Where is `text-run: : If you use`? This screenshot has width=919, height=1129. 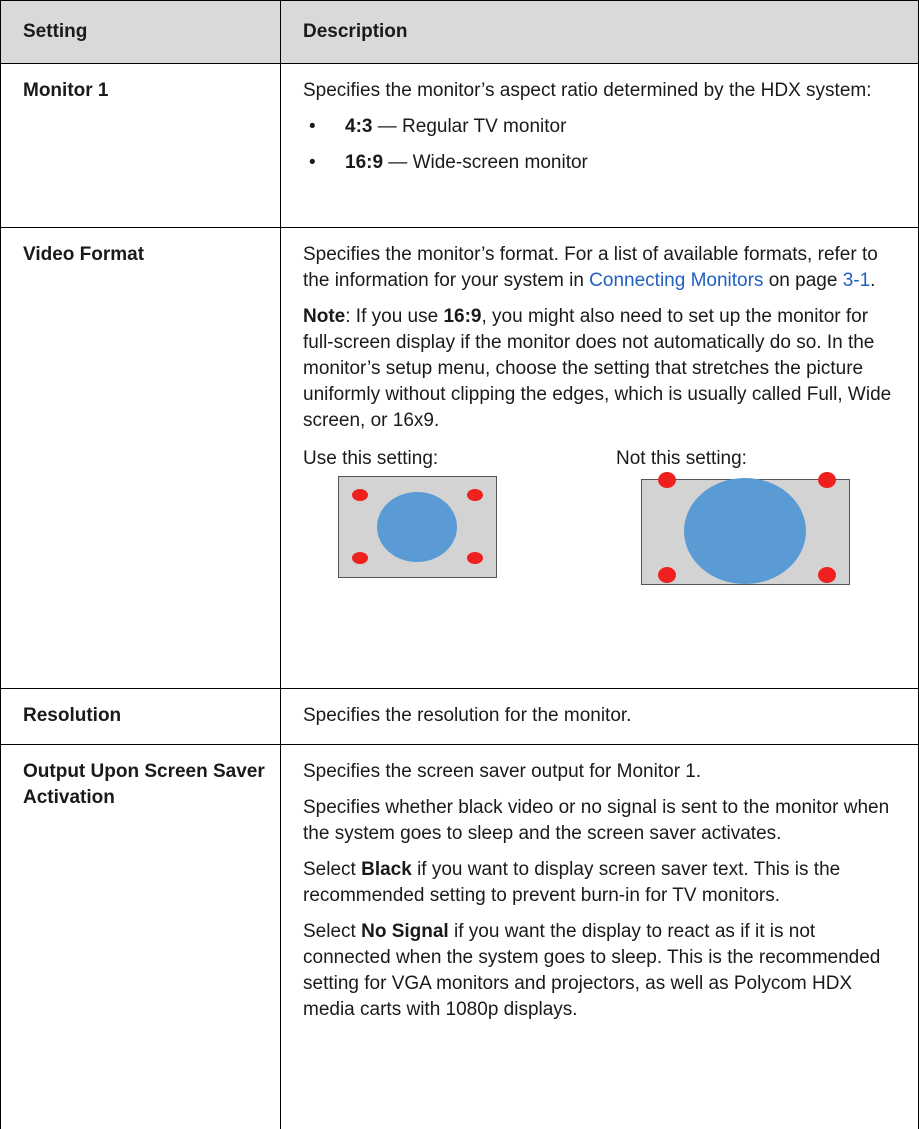 text-run: : If you use is located at coordinates (394, 316).